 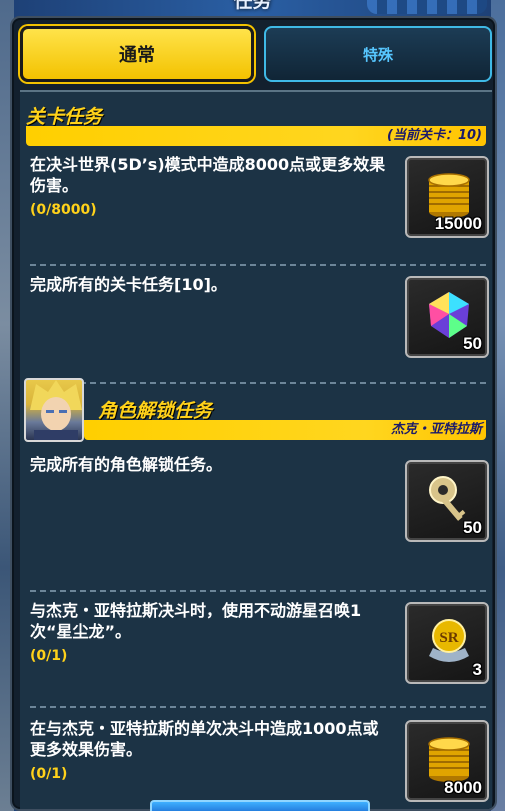 I want to click on reward-box: 15000, so click(x=447, y=197).